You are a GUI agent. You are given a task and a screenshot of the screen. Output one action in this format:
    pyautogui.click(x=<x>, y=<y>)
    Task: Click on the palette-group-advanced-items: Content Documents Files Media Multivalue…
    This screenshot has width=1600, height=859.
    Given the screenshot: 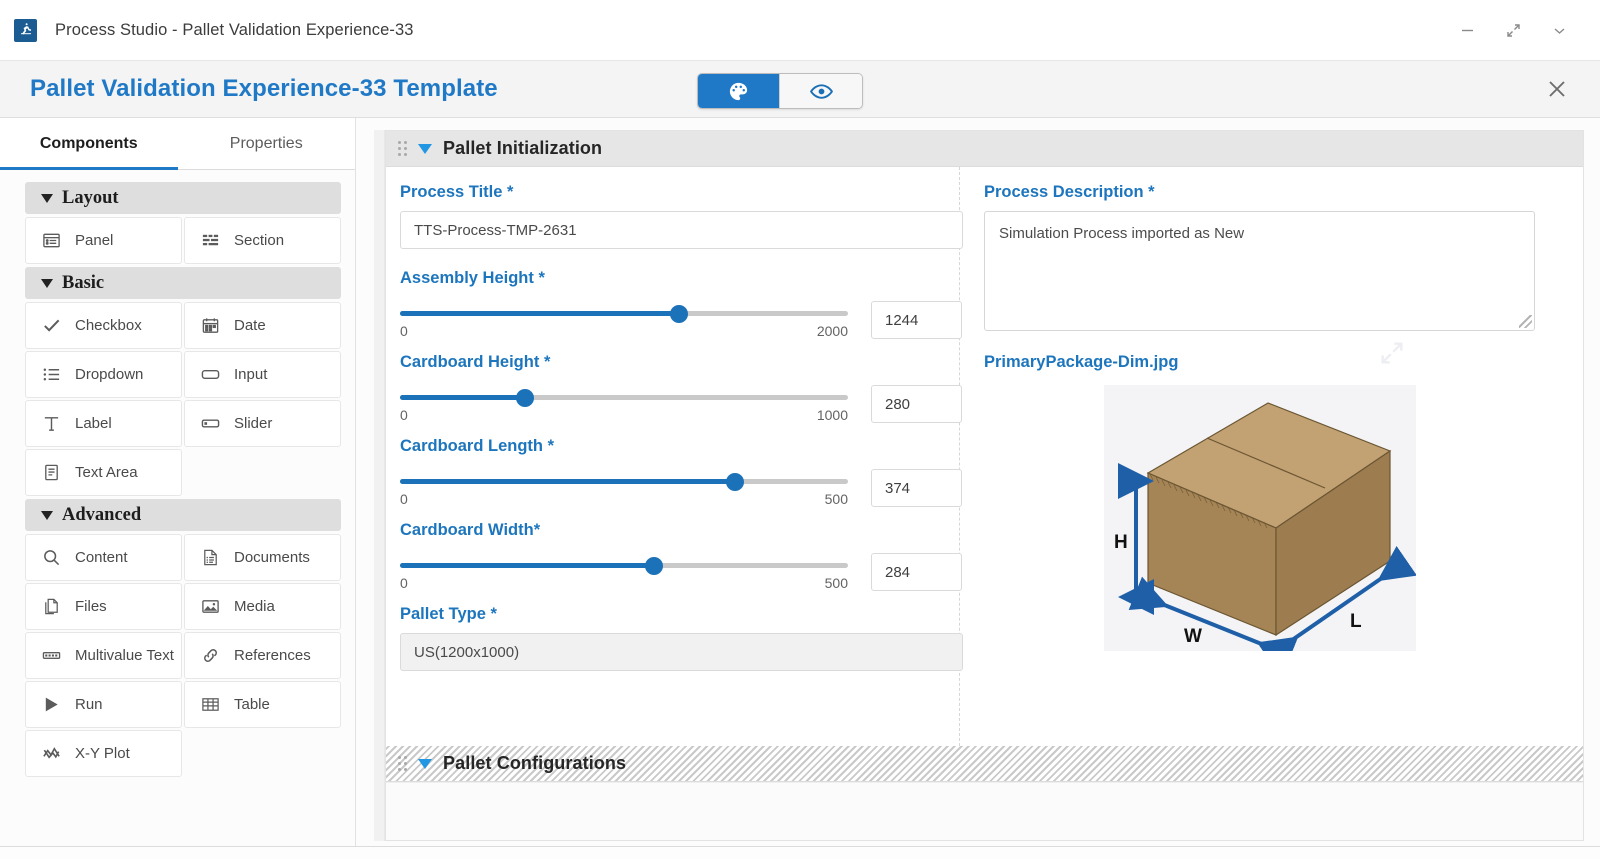 What is the action you would take?
    pyautogui.click(x=183, y=655)
    